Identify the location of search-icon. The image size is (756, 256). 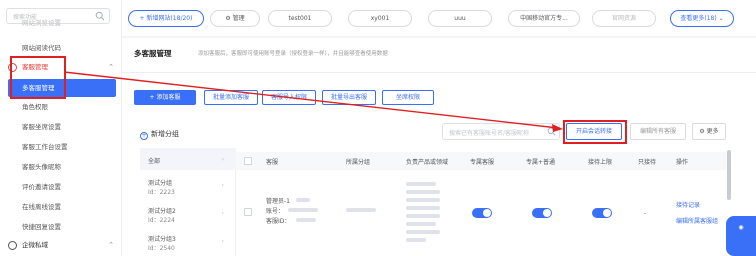
(551, 131).